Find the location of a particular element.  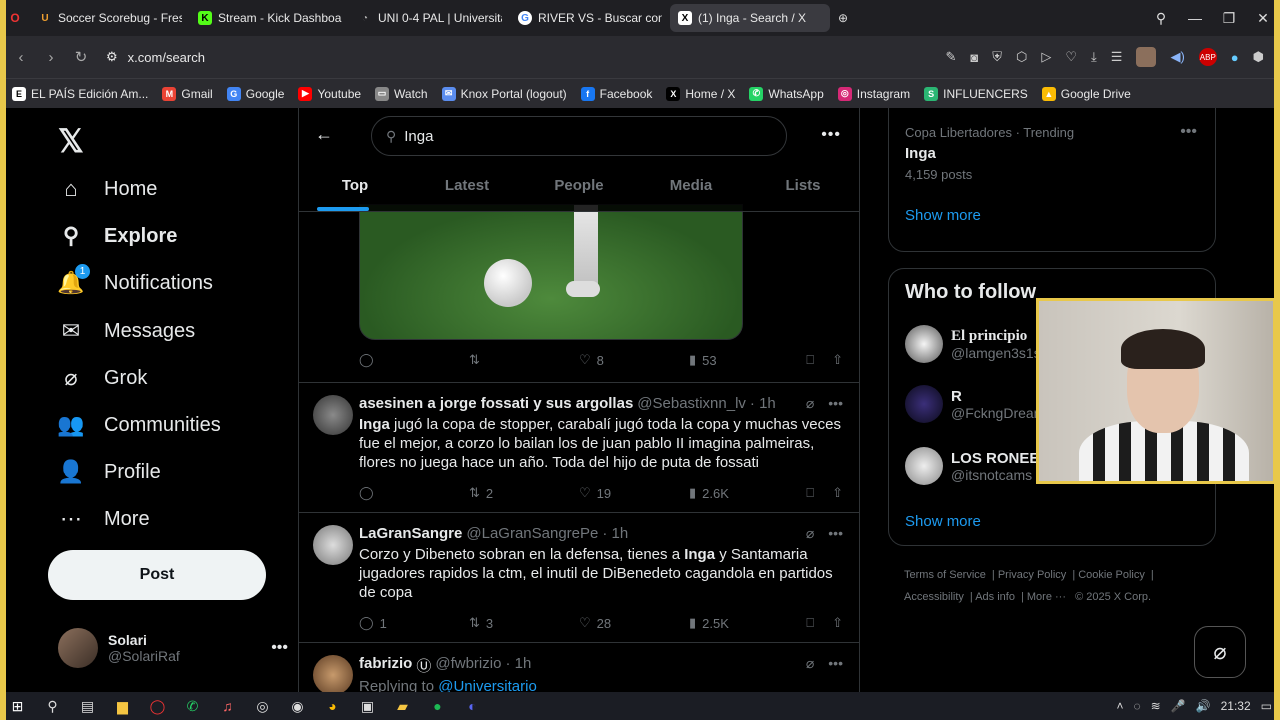

tab-top: Top is located at coordinates (355, 187).